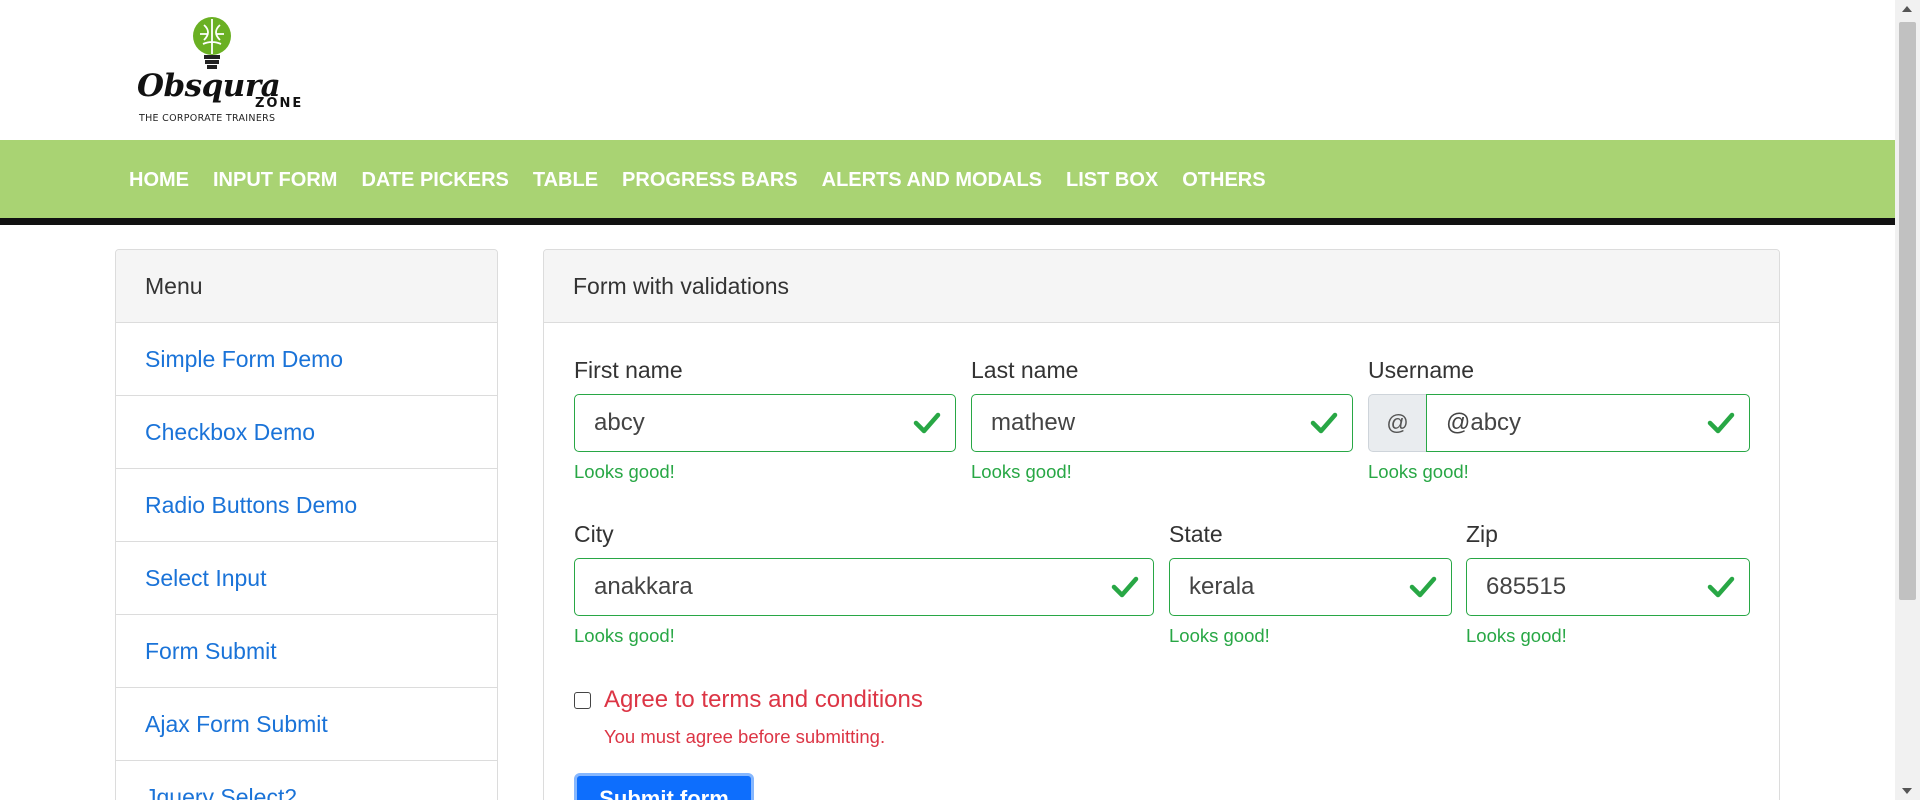  What do you see at coordinates (1112, 180) in the screenshot?
I see `nav-item-list-box: LIST BOX` at bounding box center [1112, 180].